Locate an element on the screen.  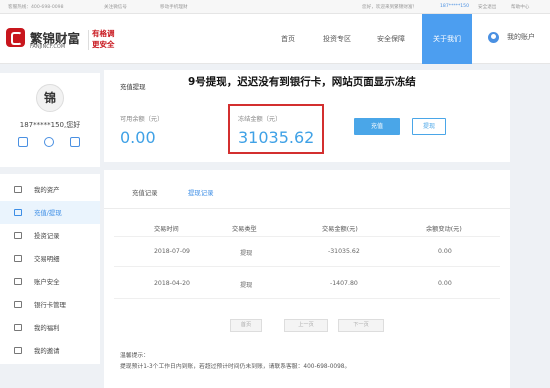
recharge-button: 充值 is located at coordinates (377, 126).